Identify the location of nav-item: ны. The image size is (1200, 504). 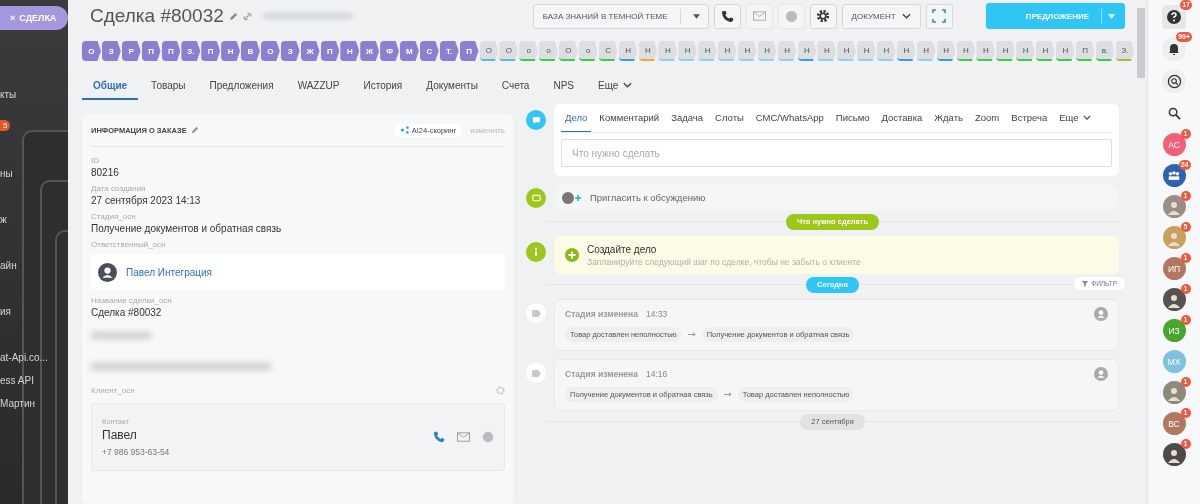
(6, 174).